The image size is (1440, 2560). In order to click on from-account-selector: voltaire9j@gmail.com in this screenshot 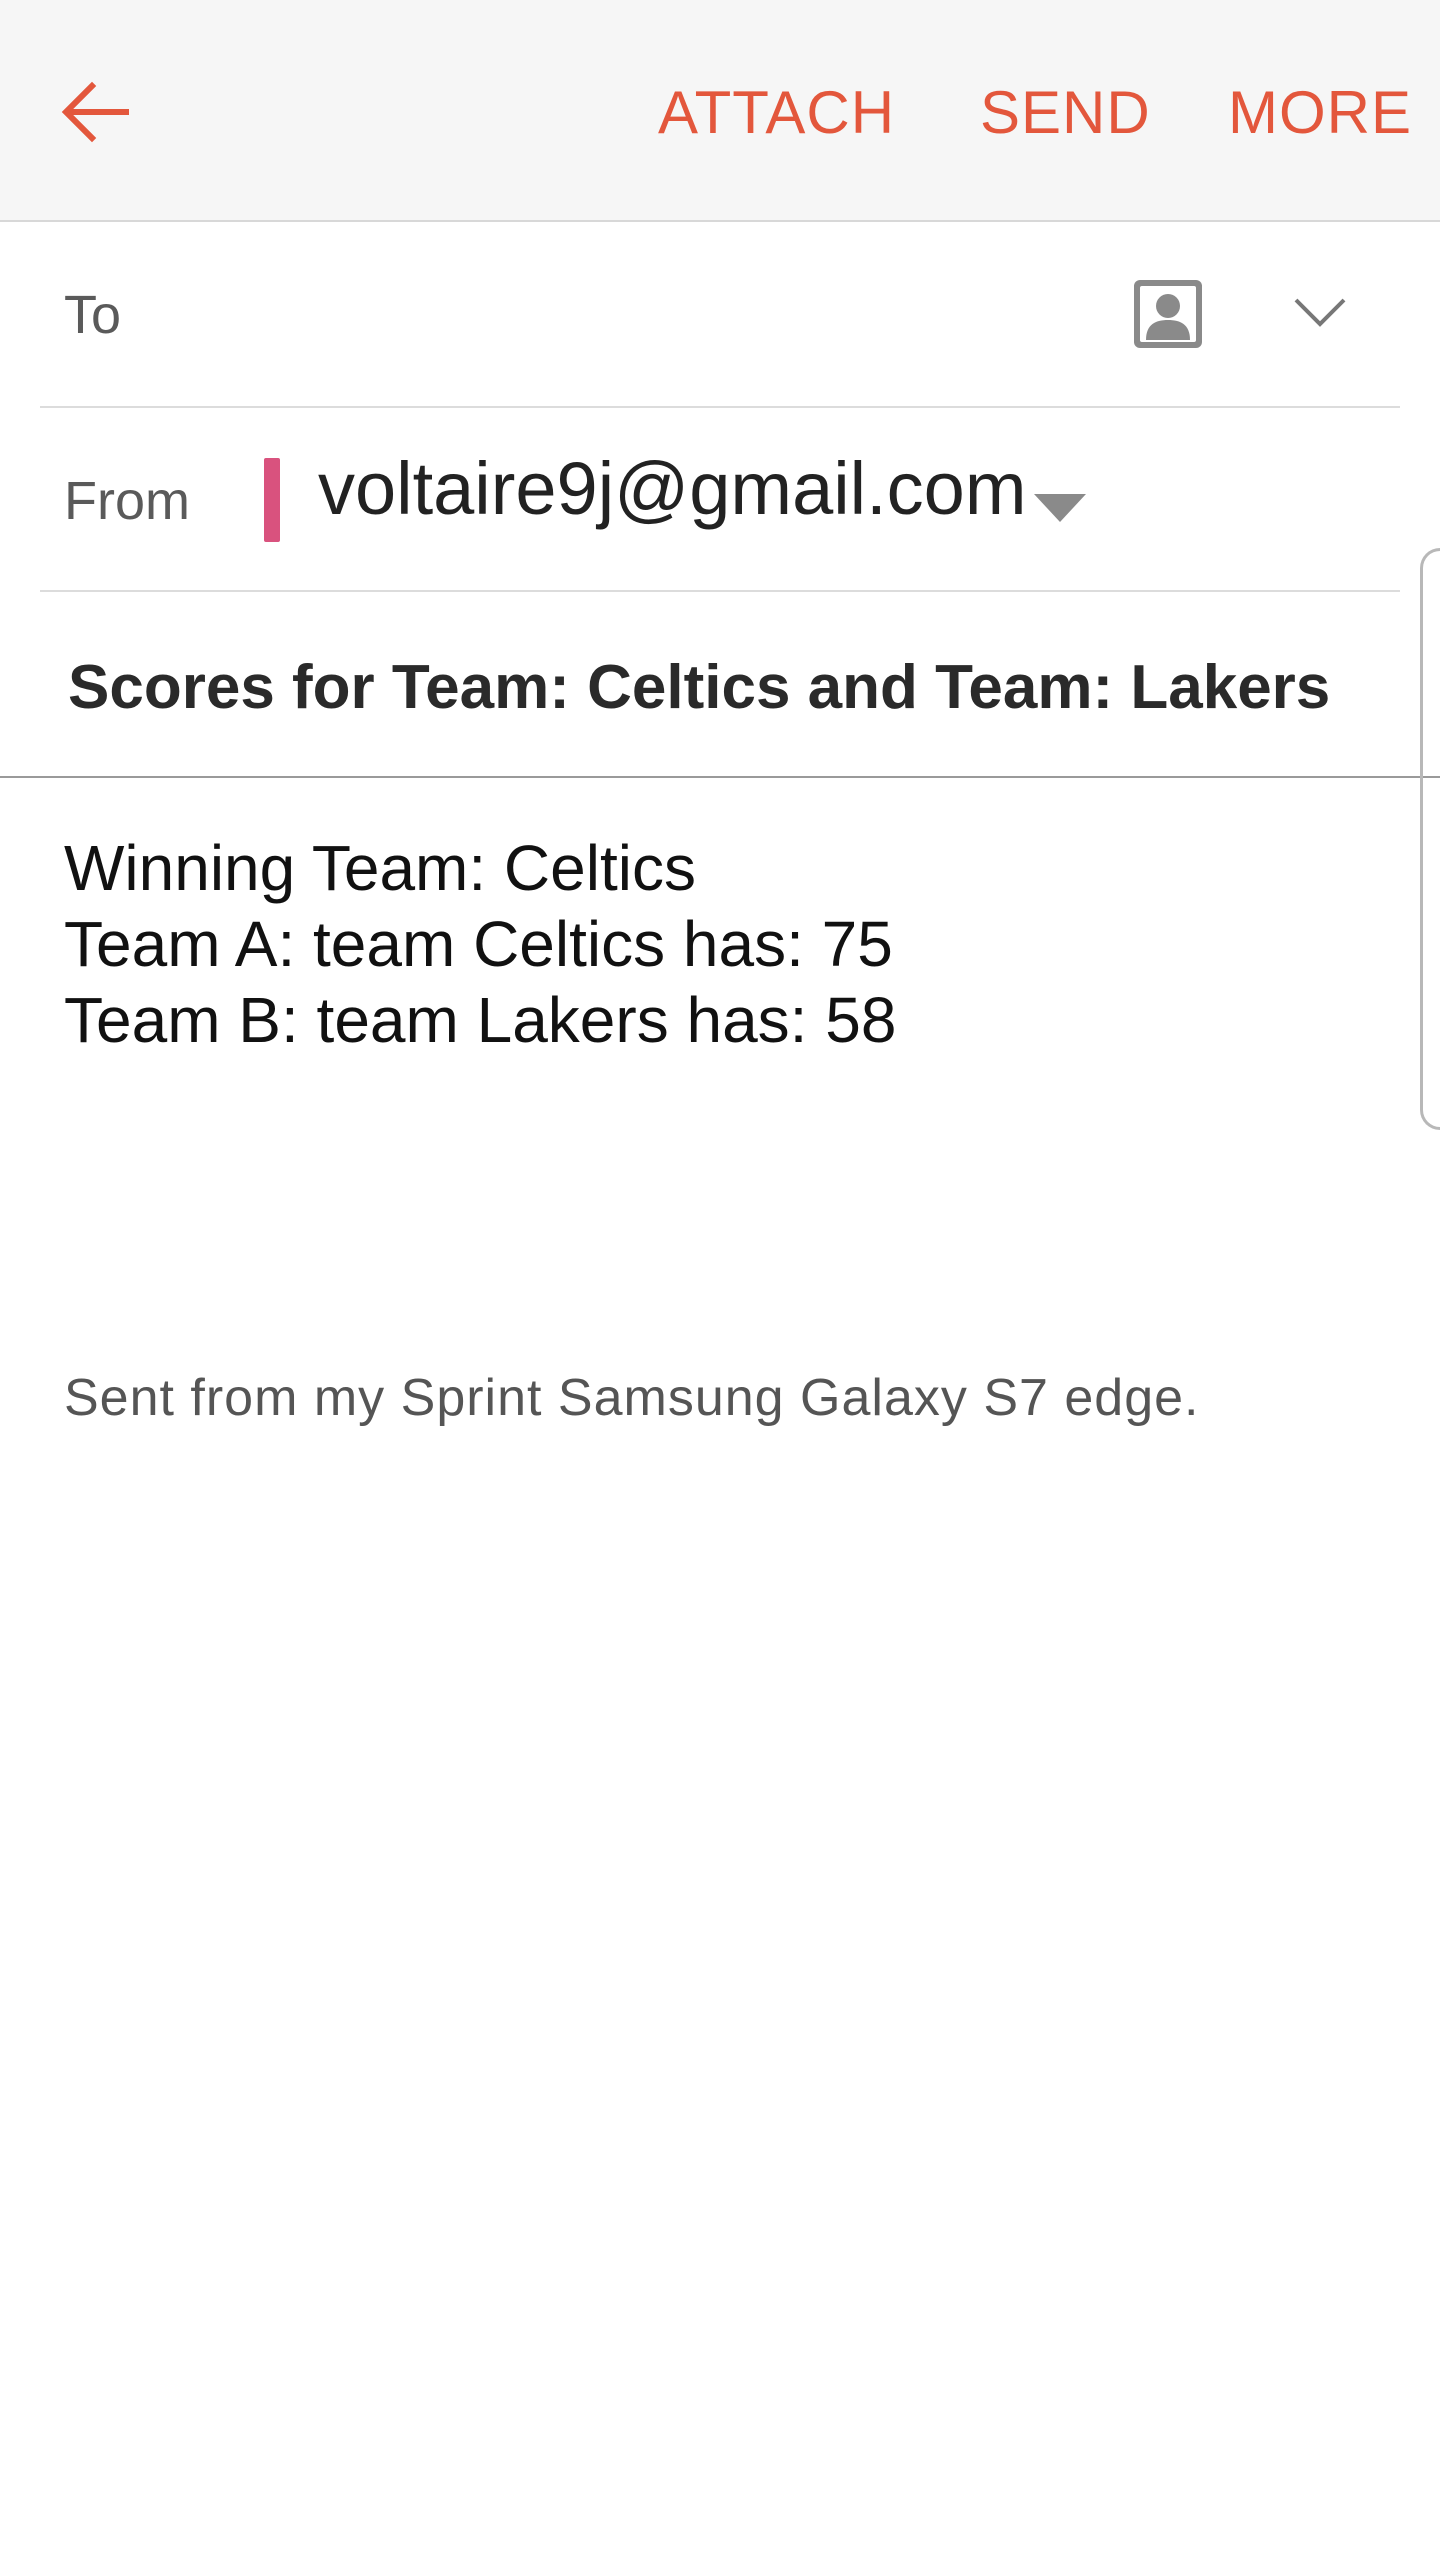, I will do `click(672, 488)`.